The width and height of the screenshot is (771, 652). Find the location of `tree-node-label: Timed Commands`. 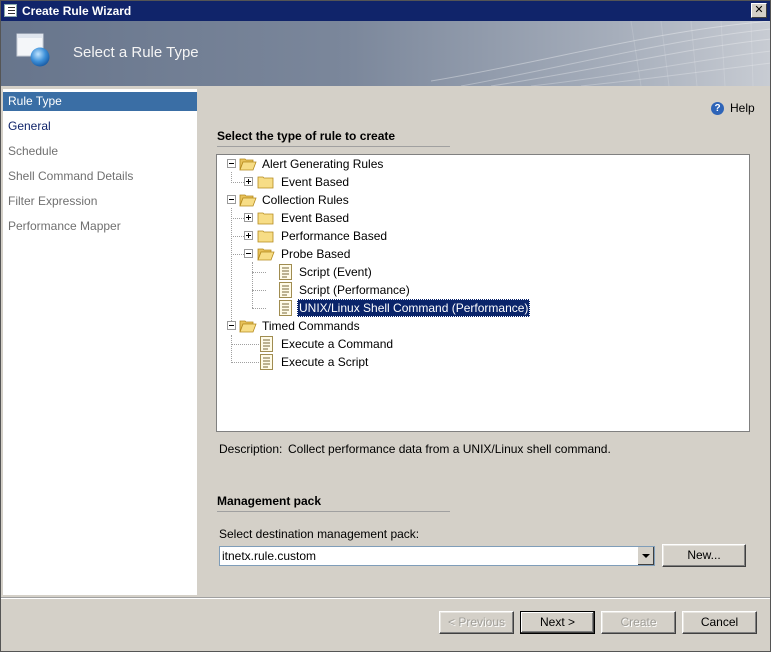

tree-node-label: Timed Commands is located at coordinates (311, 326).